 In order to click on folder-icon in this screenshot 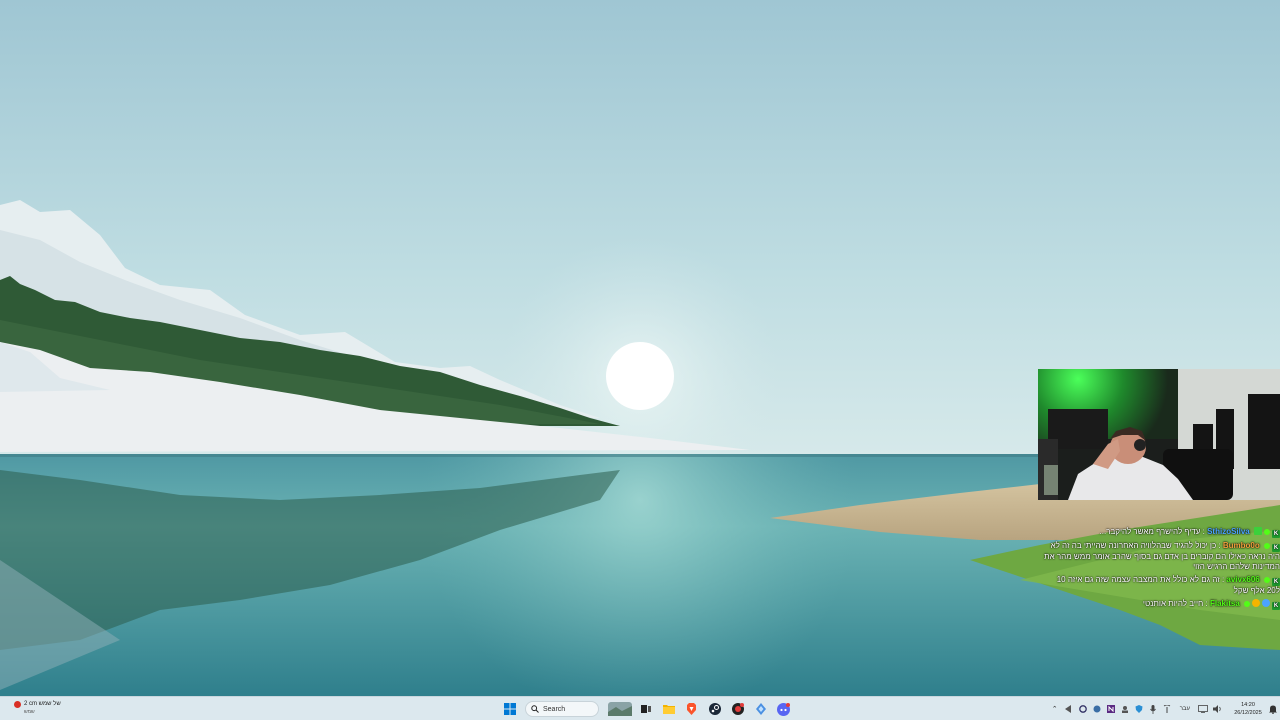, I will do `click(668, 709)`.